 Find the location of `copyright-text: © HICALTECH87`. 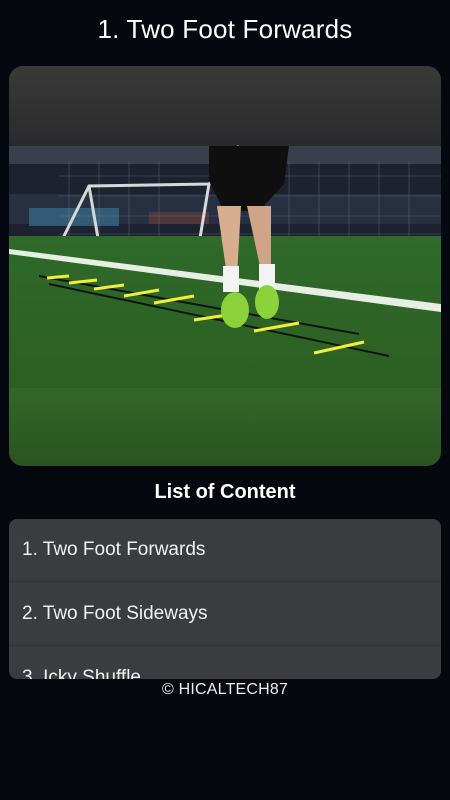

copyright-text: © HICALTECH87 is located at coordinates (225, 689).